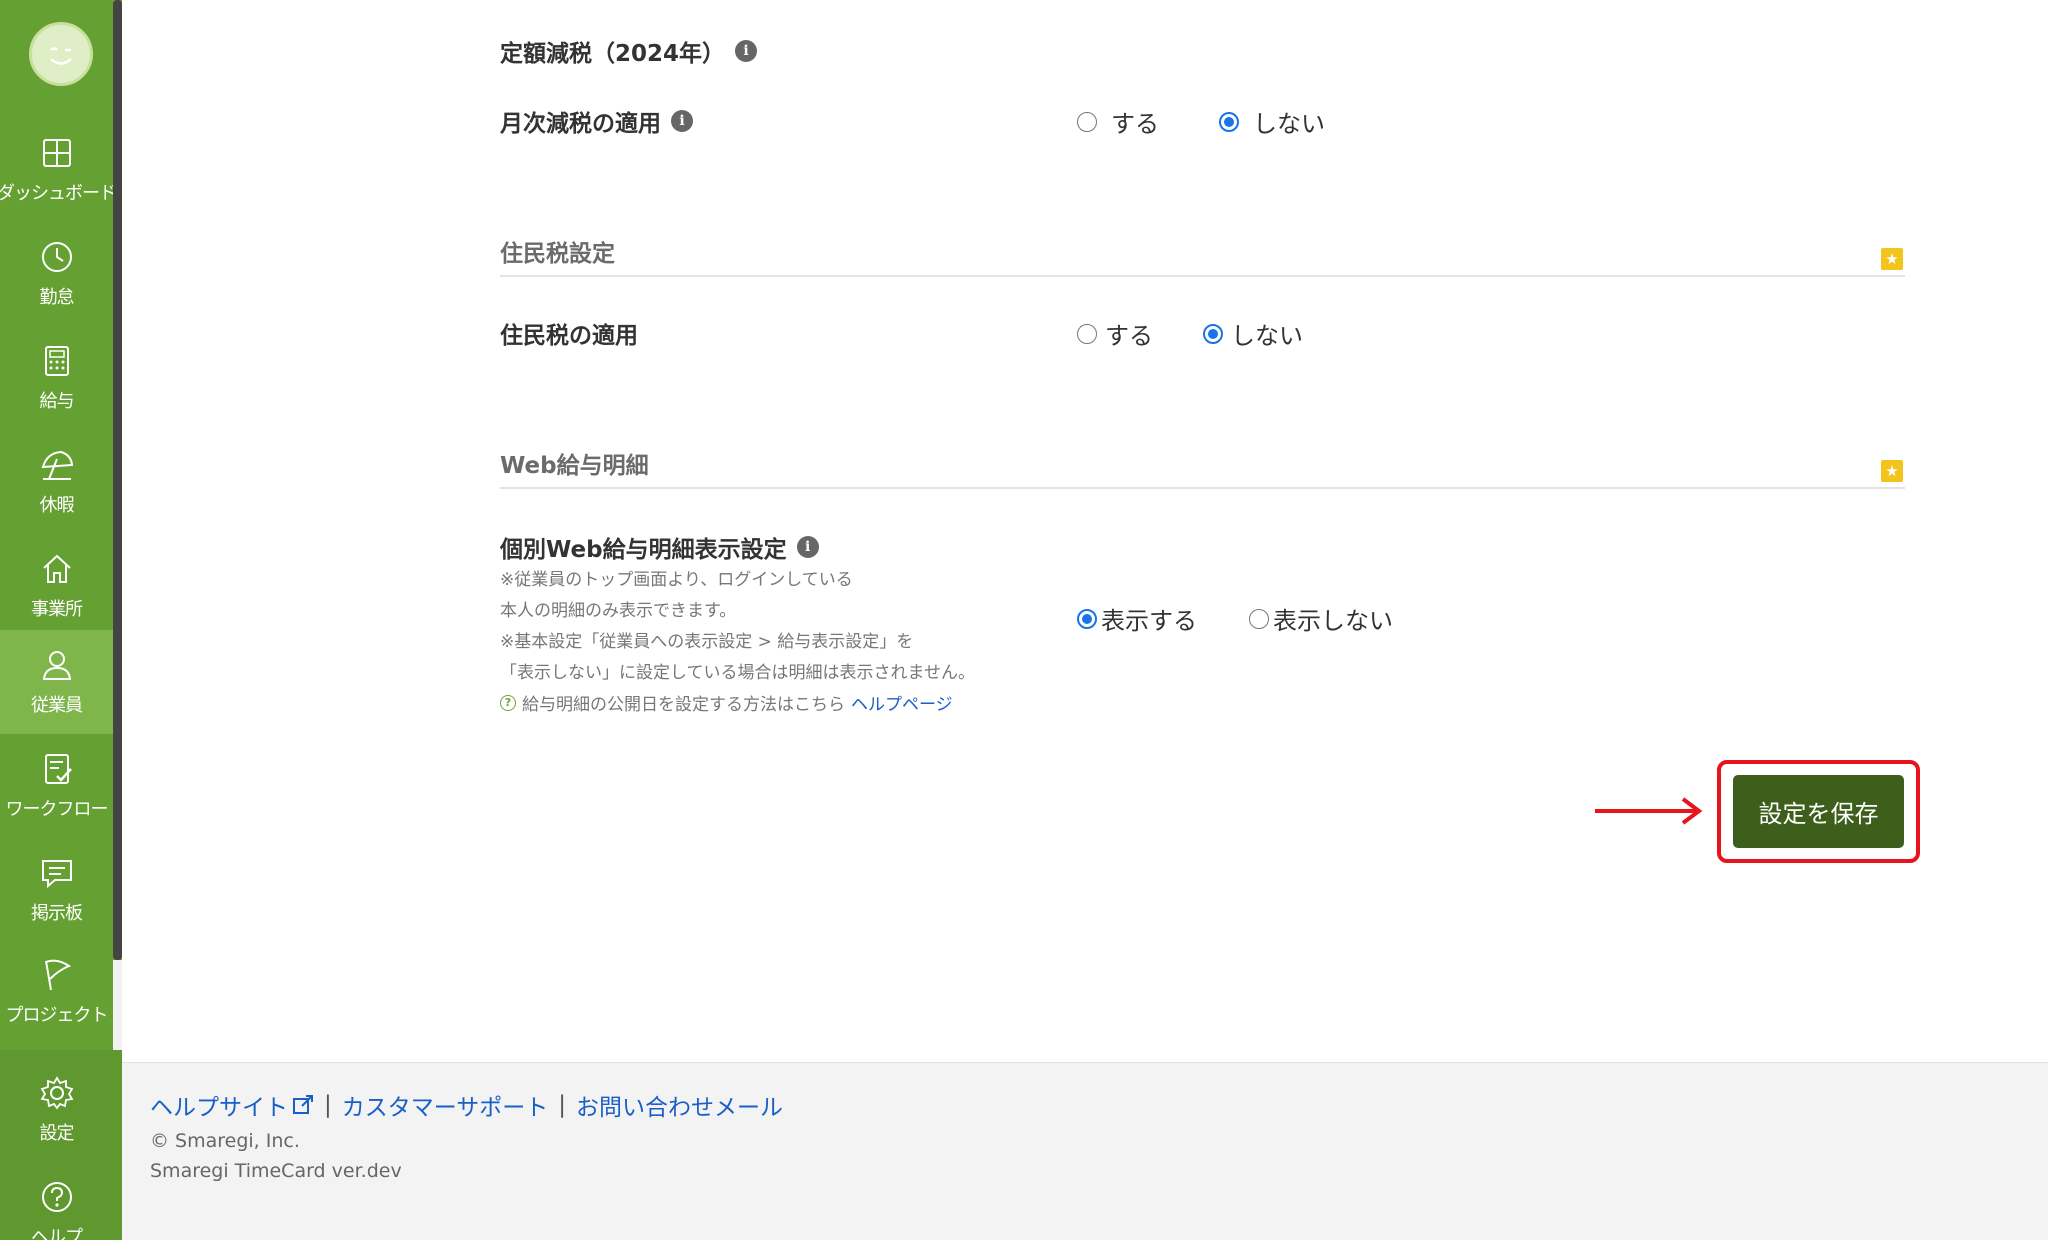 This screenshot has width=2048, height=1240. I want to click on sidebar-item-project: プロジェクト, so click(56, 992).